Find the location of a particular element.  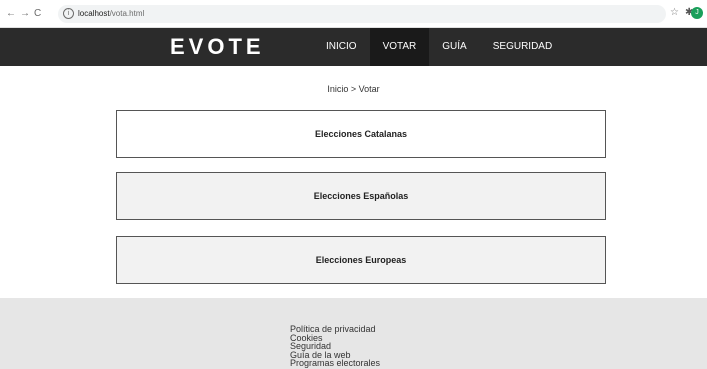

url-host: localhost is located at coordinates (94, 13).